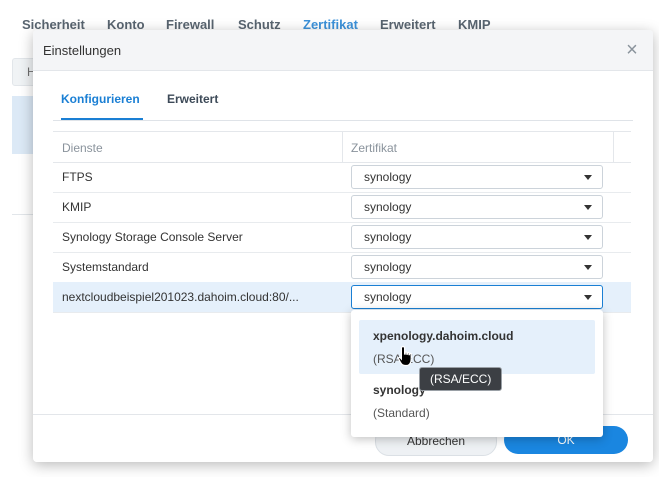 The image size is (659, 477). What do you see at coordinates (477, 347) in the screenshot?
I see `dropdown-option-xpenology: xpenology.dahoim.cloud (RSA/ECC)` at bounding box center [477, 347].